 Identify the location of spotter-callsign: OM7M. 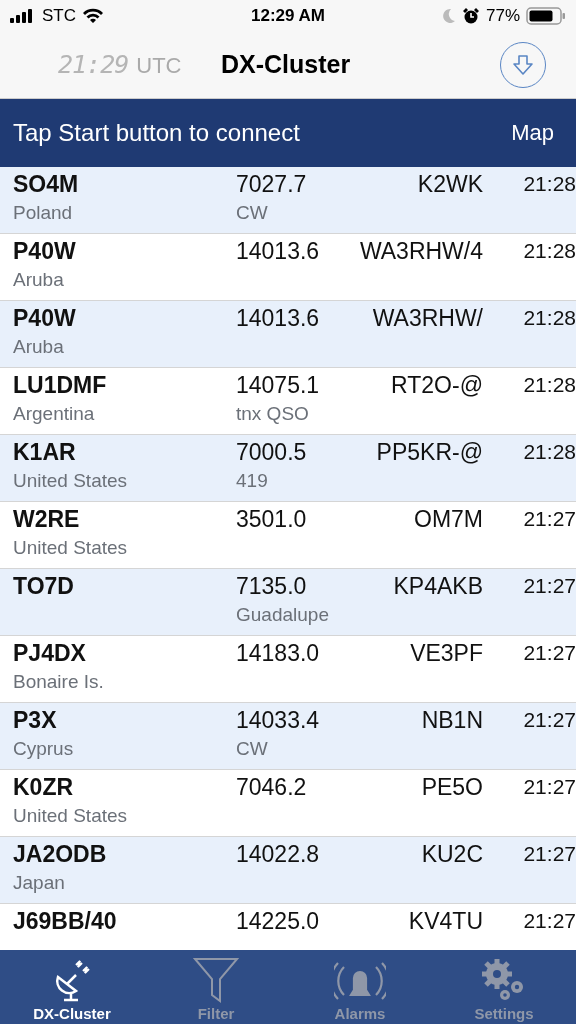
(448, 519).